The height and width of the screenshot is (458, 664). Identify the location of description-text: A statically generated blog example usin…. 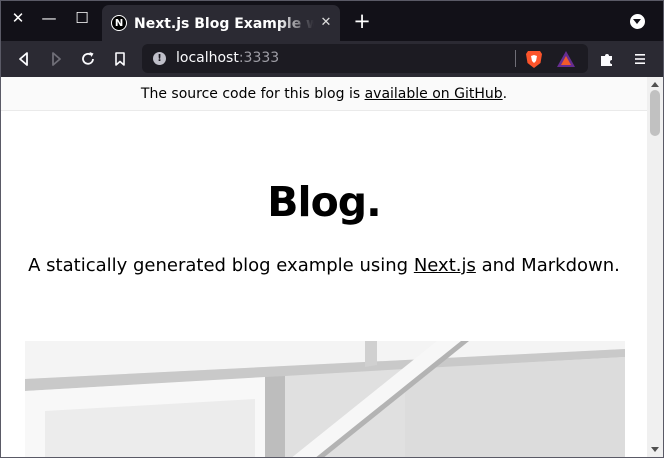
(221, 265).